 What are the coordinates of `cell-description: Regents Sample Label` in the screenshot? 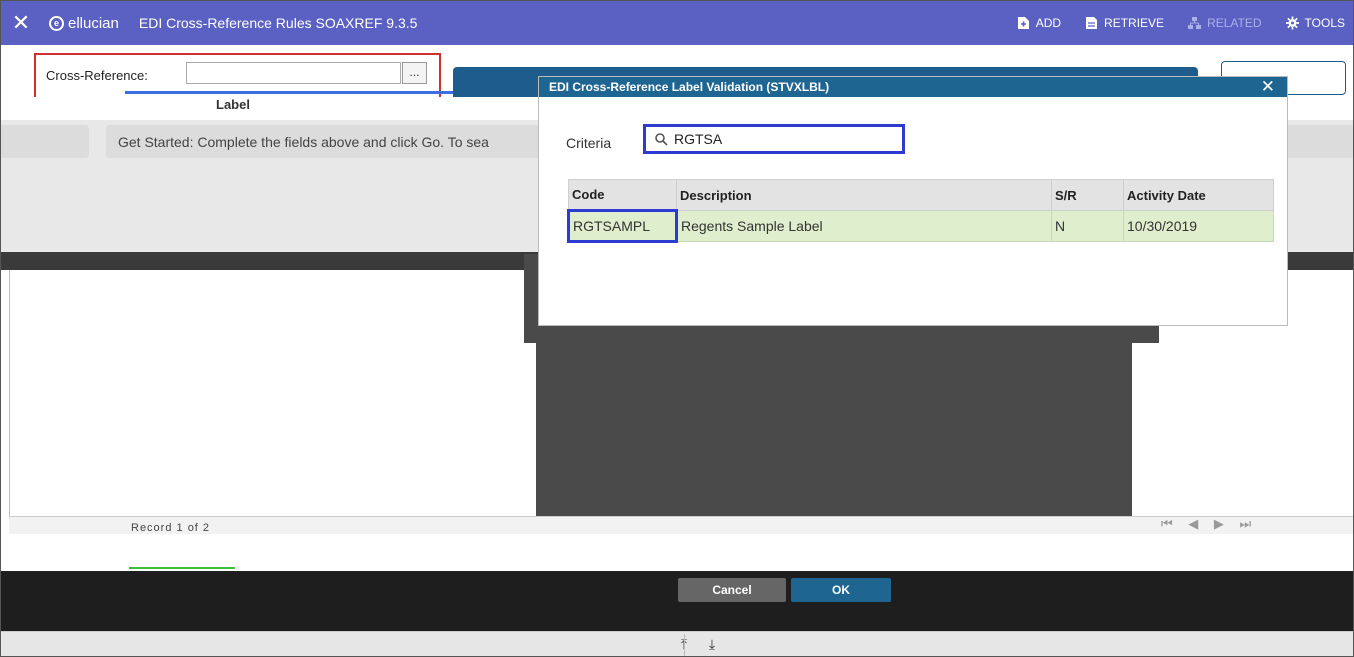 It's located at (864, 226).